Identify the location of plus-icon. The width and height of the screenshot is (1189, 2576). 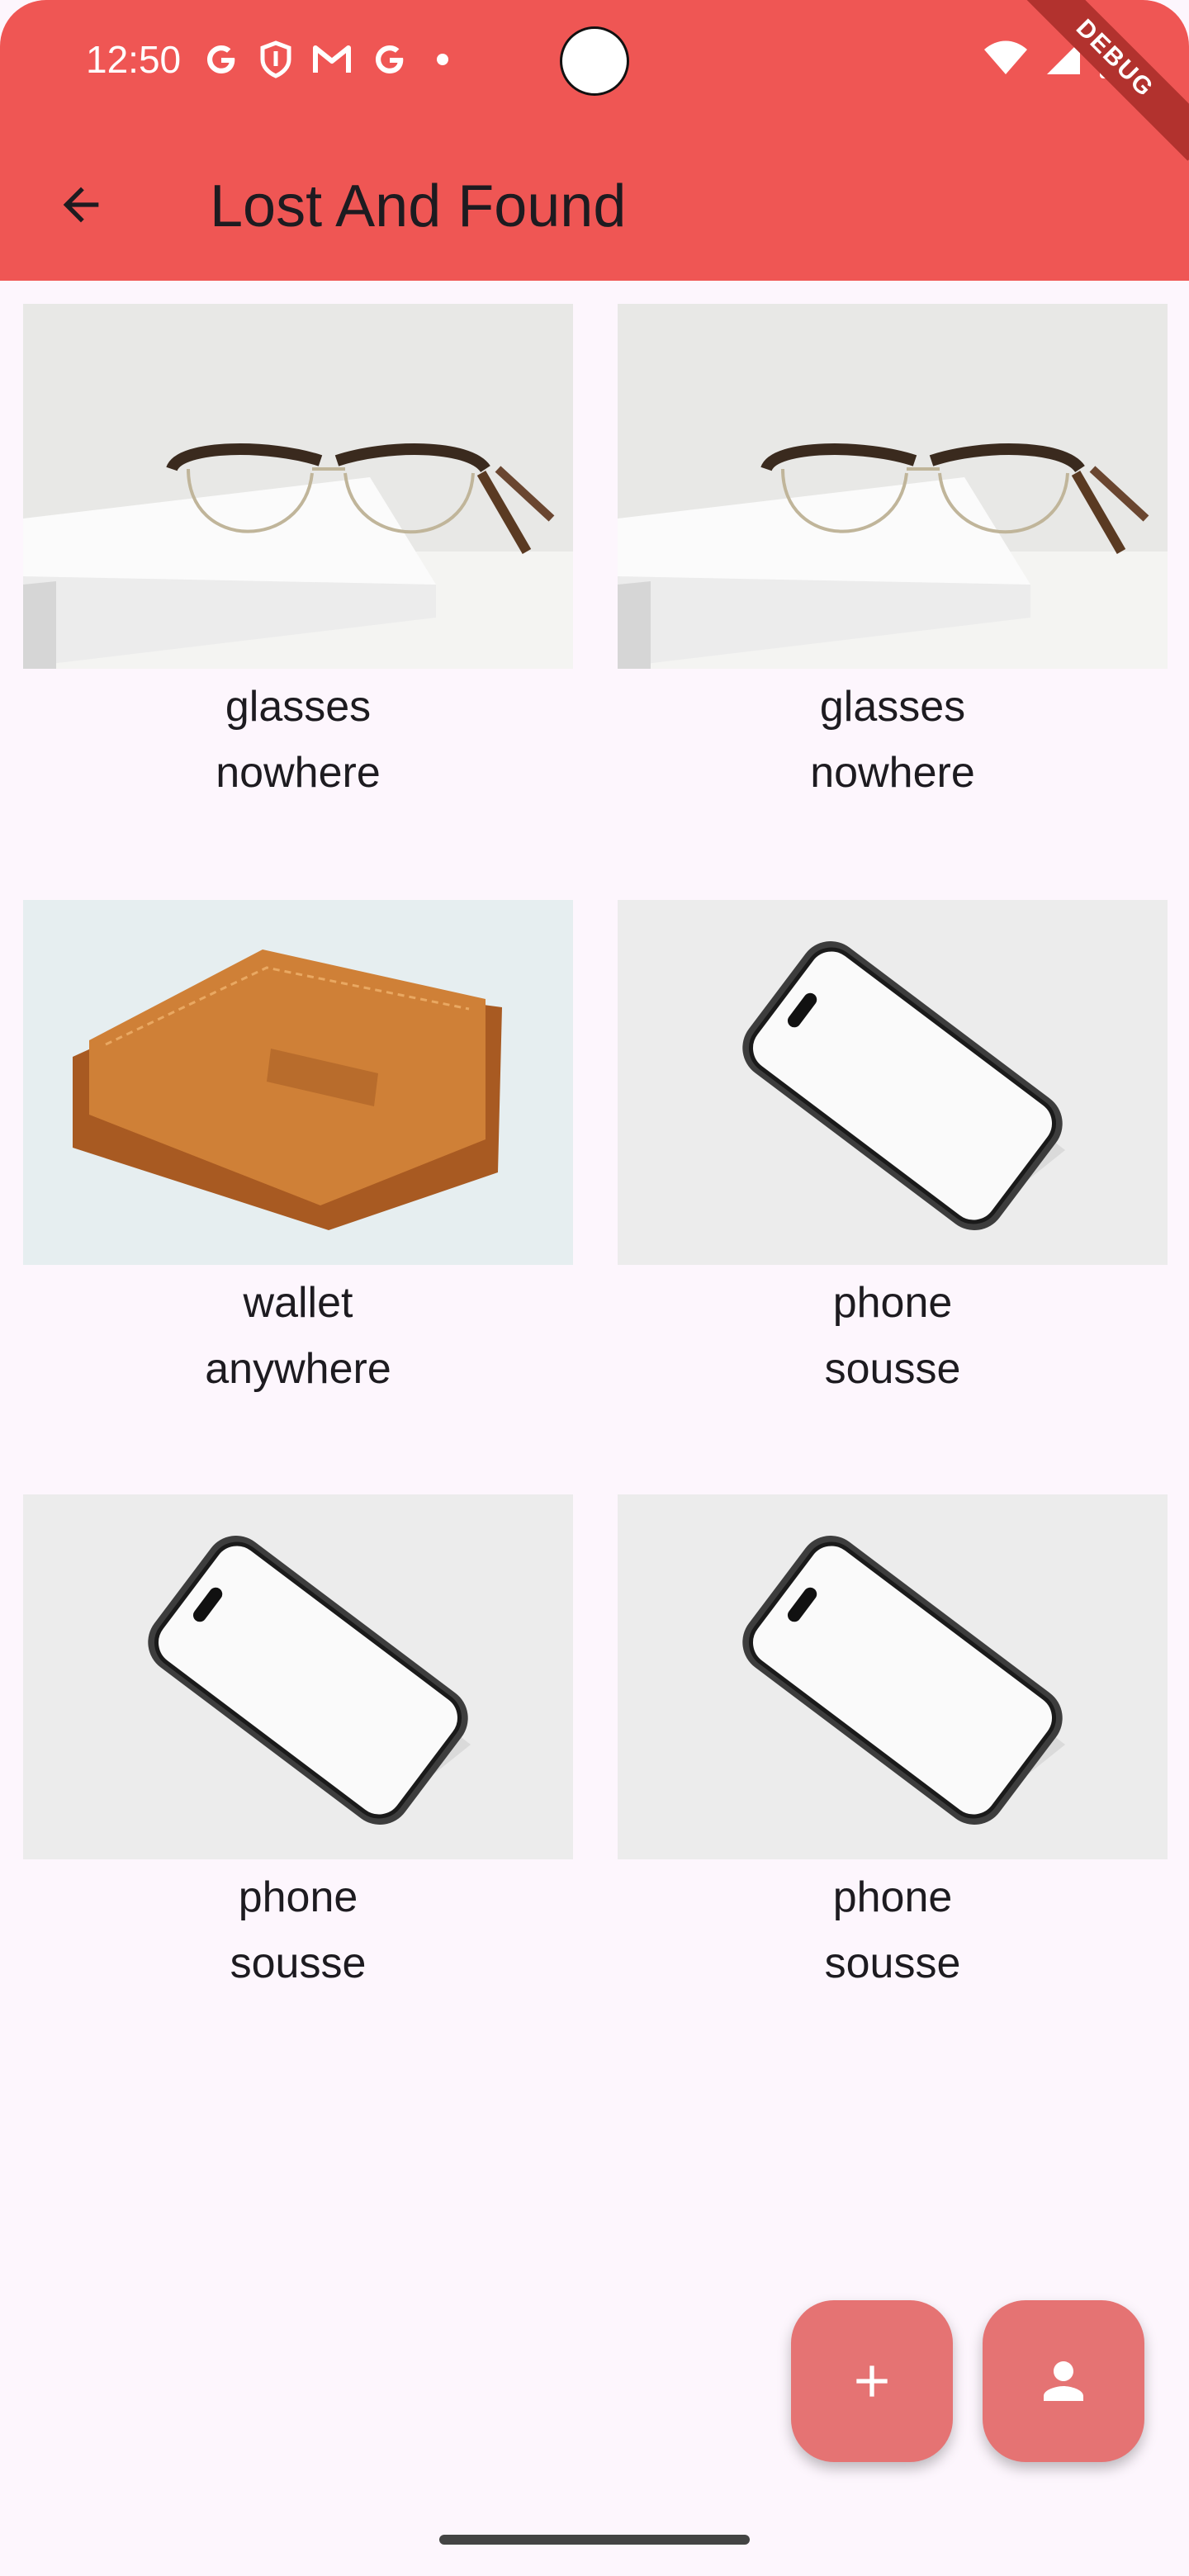
(872, 2381).